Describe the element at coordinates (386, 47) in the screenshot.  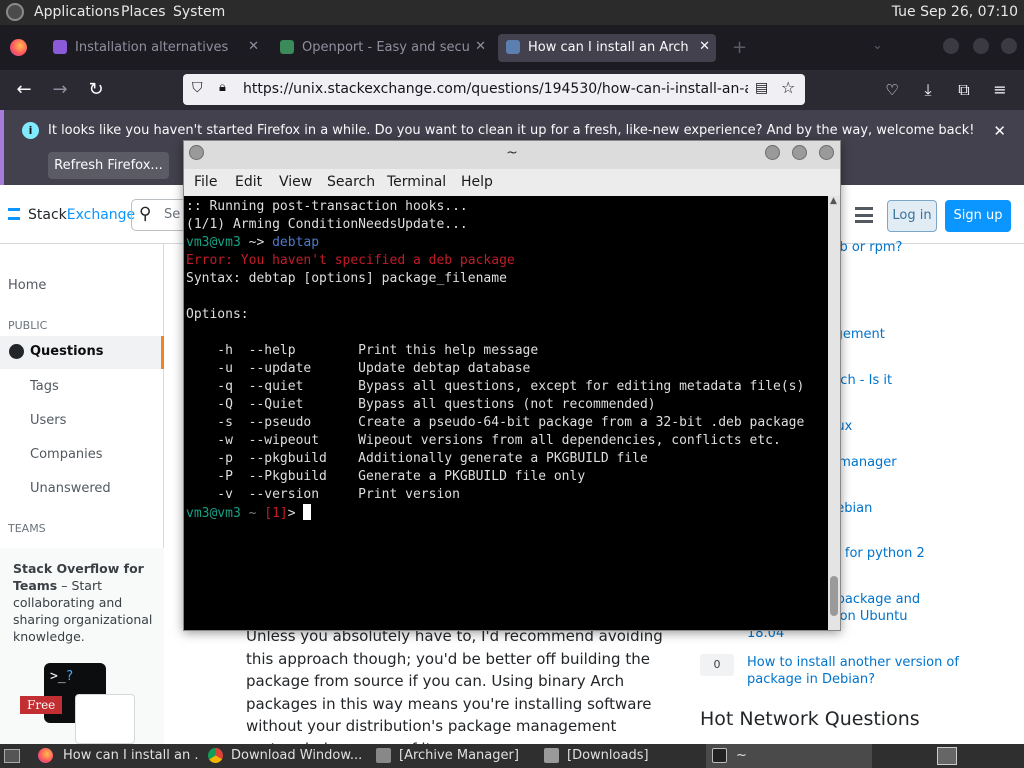
I see `tab-title: Openport - Easy and secu` at that location.